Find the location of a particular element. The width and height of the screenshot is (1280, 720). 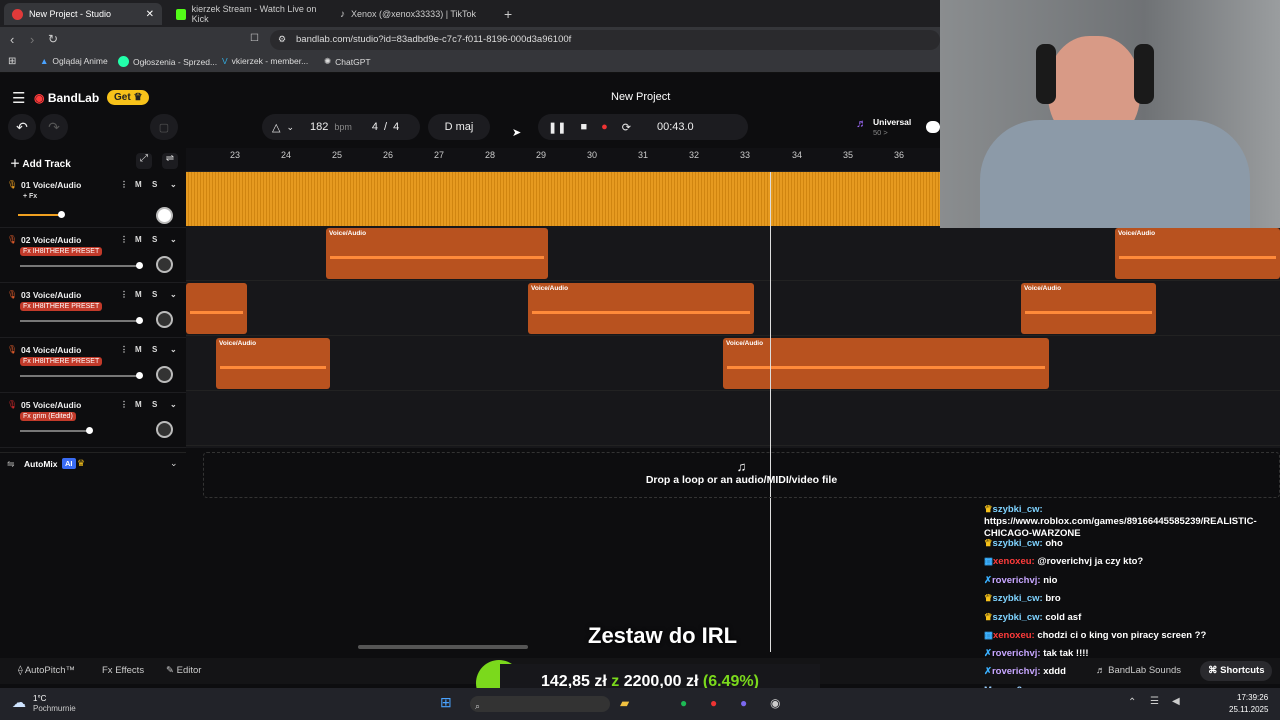

new-tab-button: + is located at coordinates (508, 14).